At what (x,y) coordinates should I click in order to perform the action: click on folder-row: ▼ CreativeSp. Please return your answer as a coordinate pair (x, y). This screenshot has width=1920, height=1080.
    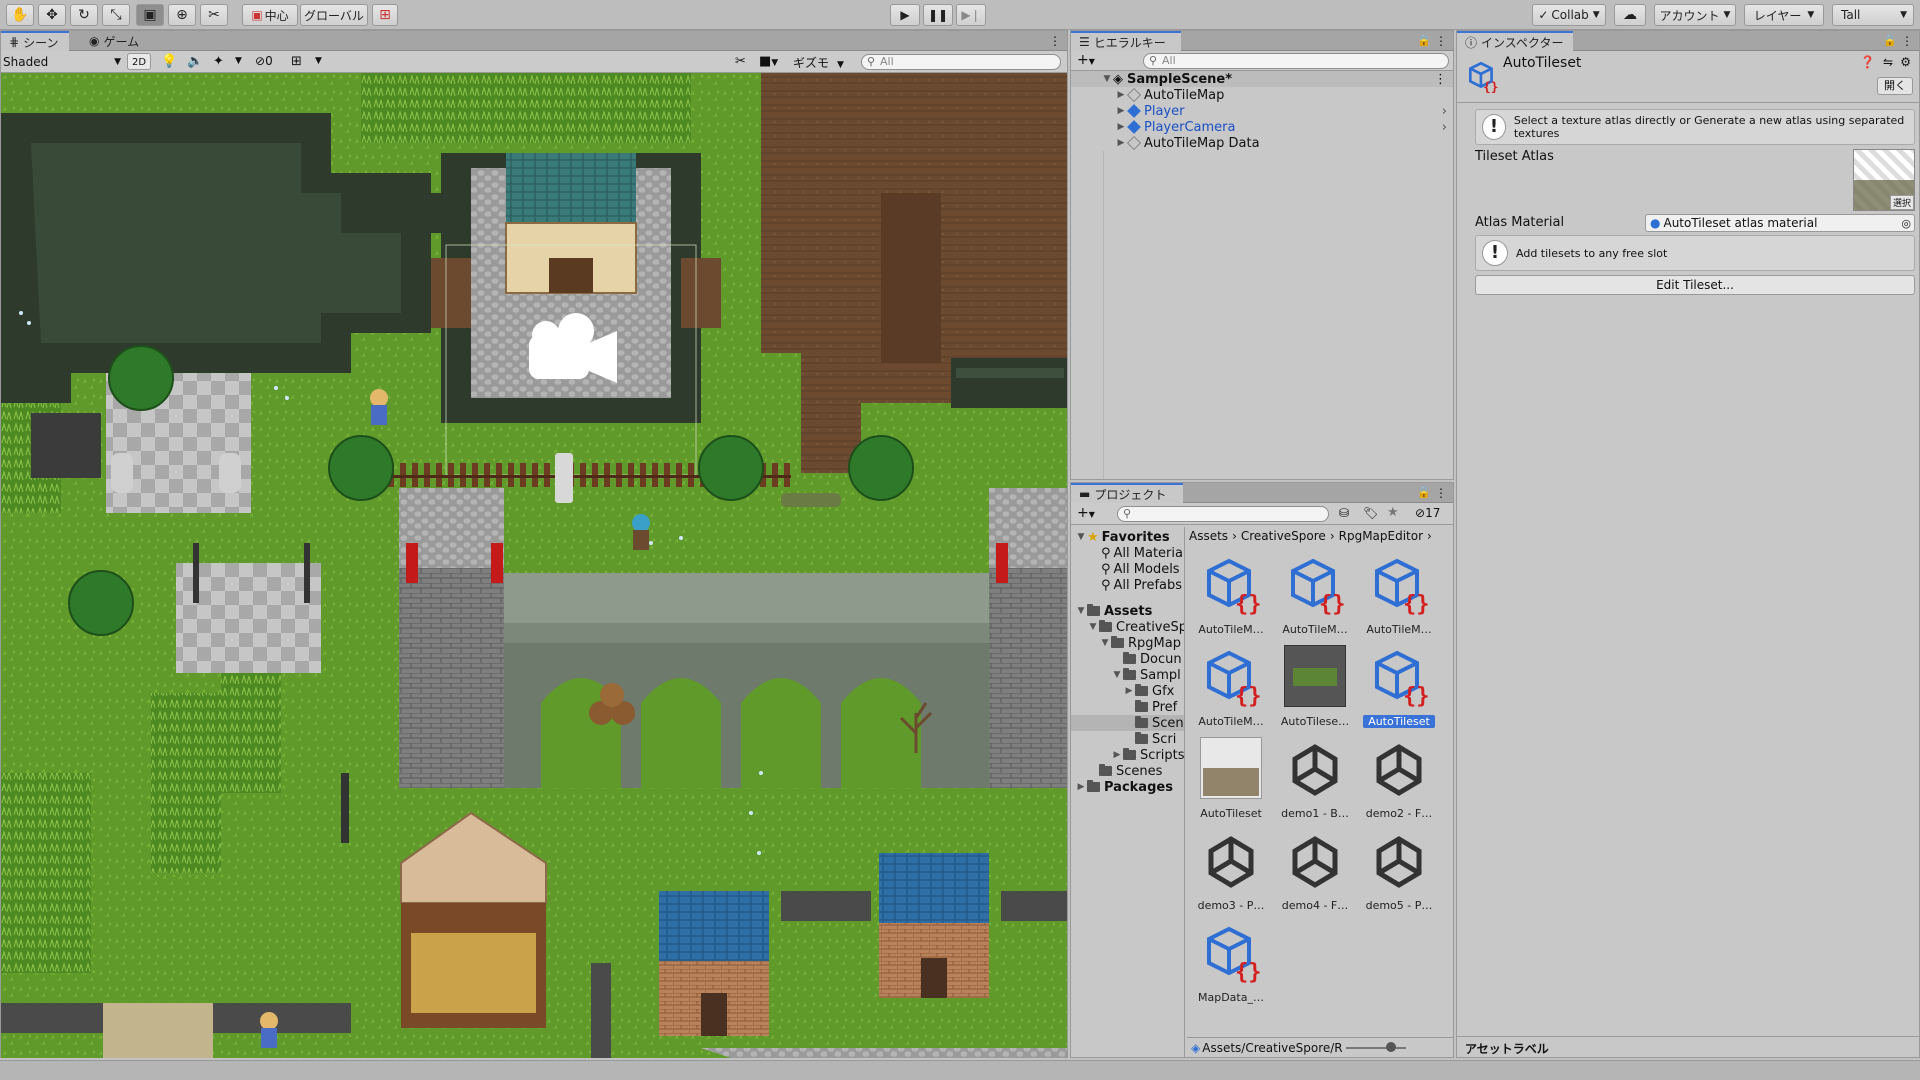
    Looking at the image, I should click on (1135, 627).